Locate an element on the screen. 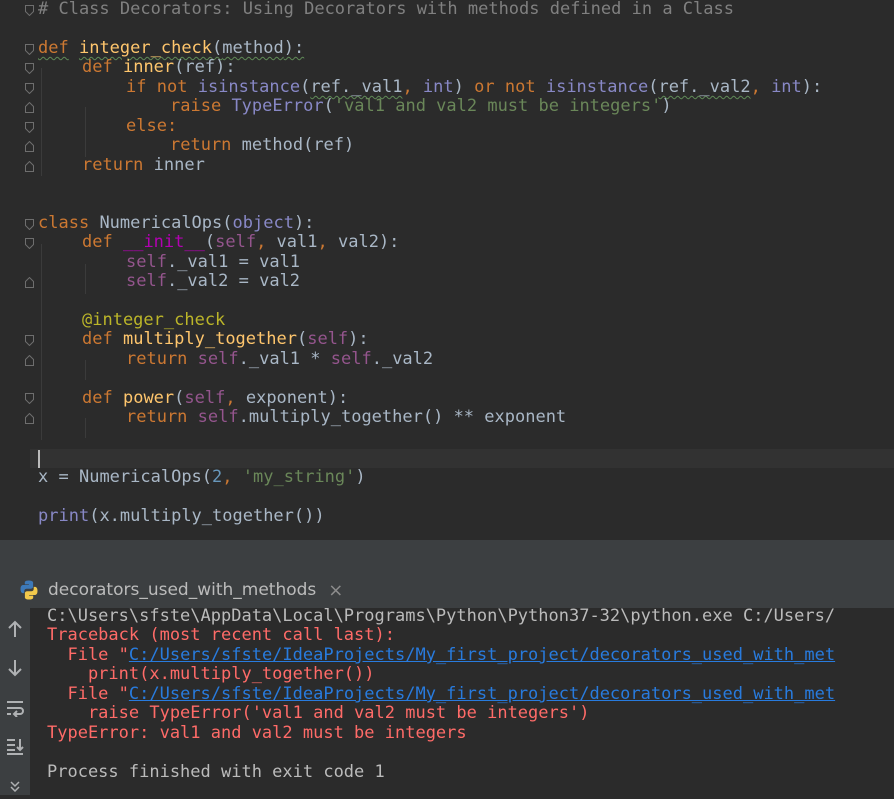 The width and height of the screenshot is (894, 799). identifier: val2 is located at coordinates (280, 281).